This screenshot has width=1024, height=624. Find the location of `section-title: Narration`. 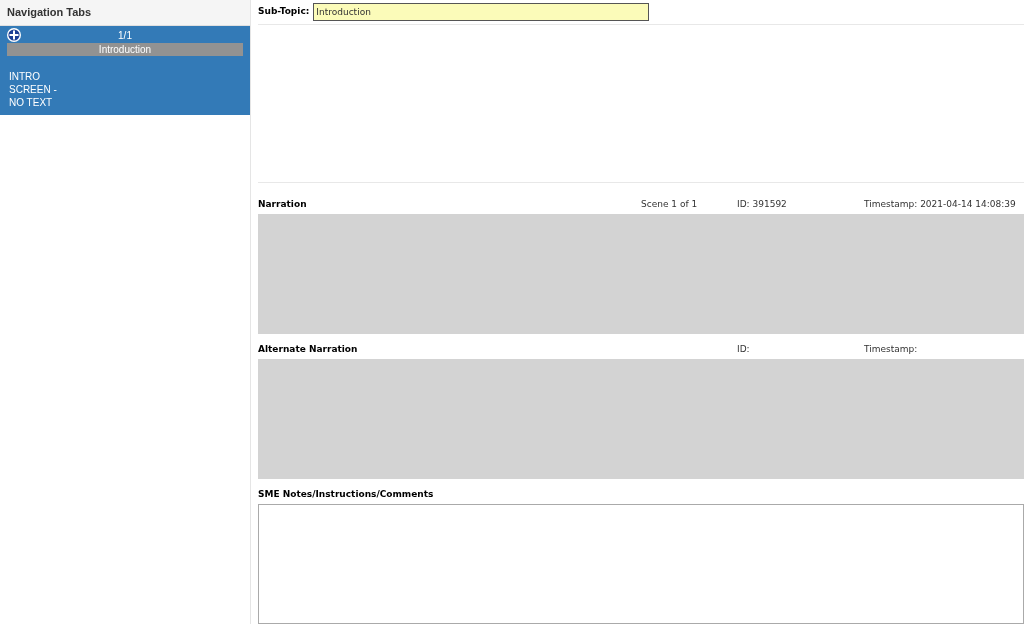

section-title: Narration is located at coordinates (283, 205).